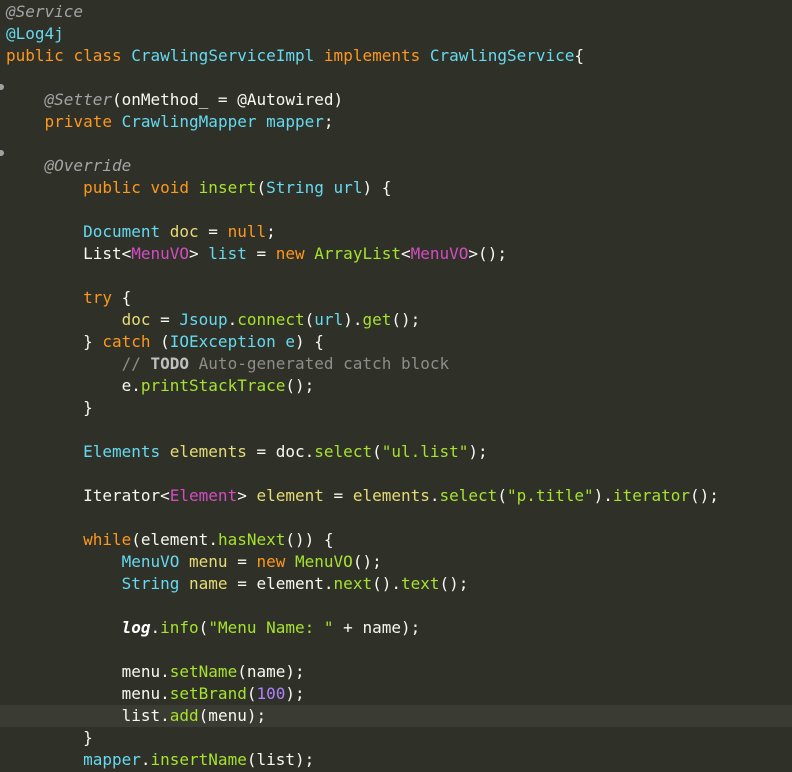 The width and height of the screenshot is (792, 772). I want to click on code-token: String, so click(295, 187).